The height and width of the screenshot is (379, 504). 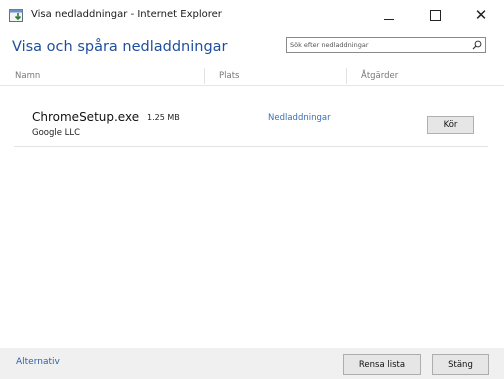 What do you see at coordinates (389, 15) in the screenshot?
I see `minimize-button` at bounding box center [389, 15].